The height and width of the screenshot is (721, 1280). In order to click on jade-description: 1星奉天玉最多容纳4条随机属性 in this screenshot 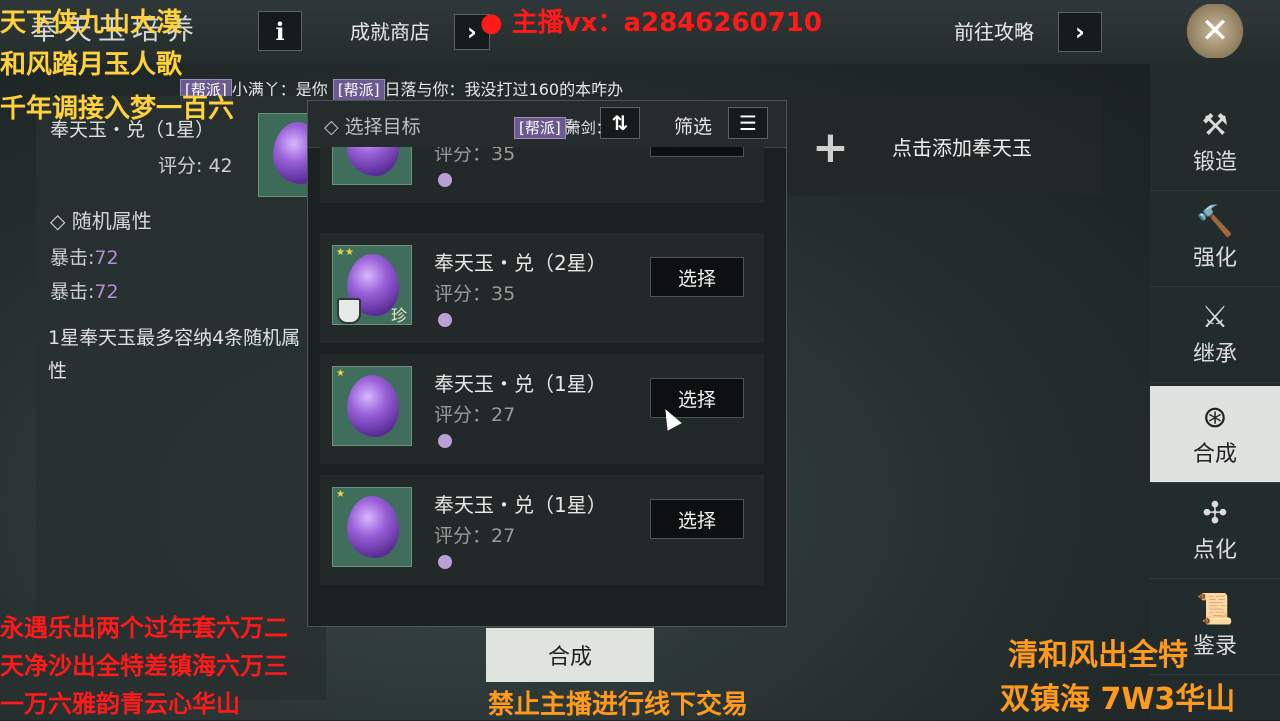, I will do `click(174, 354)`.